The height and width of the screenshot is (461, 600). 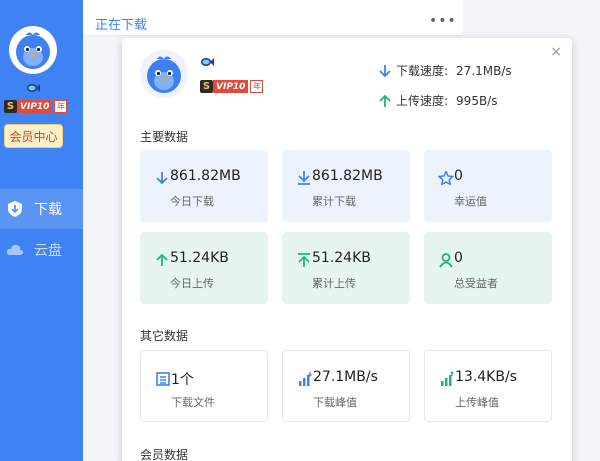 I want to click on nav-item-download: 下载, so click(x=41, y=209).